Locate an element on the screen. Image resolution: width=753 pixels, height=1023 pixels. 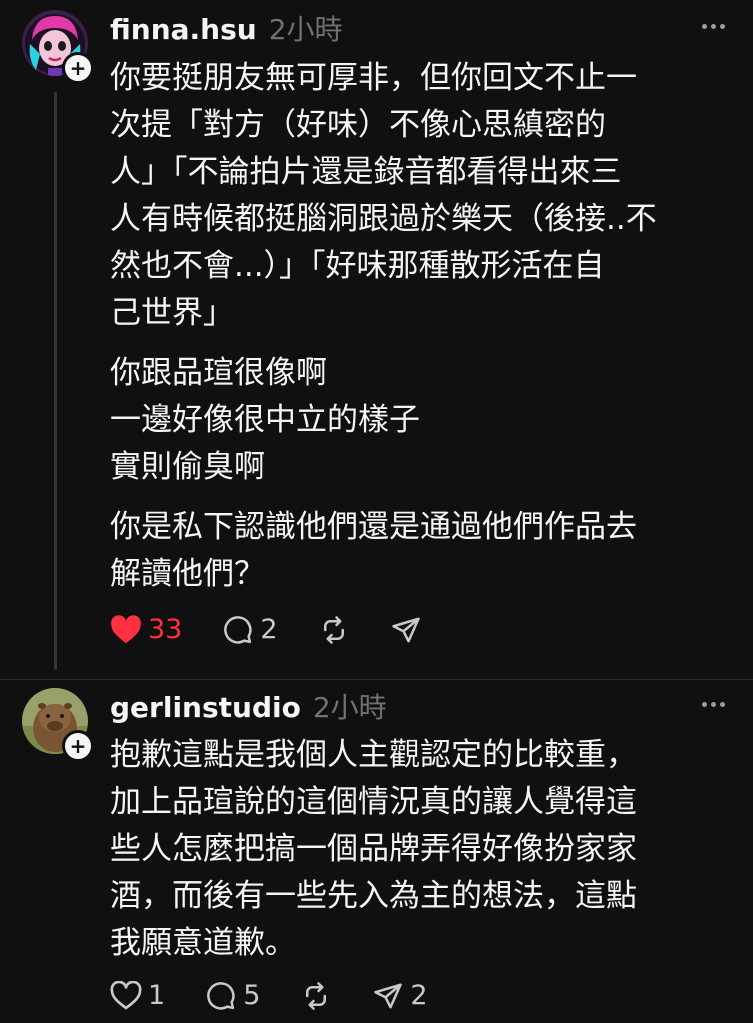
post-header: gerlinstudio 2小時 is located at coordinates (248, 706).